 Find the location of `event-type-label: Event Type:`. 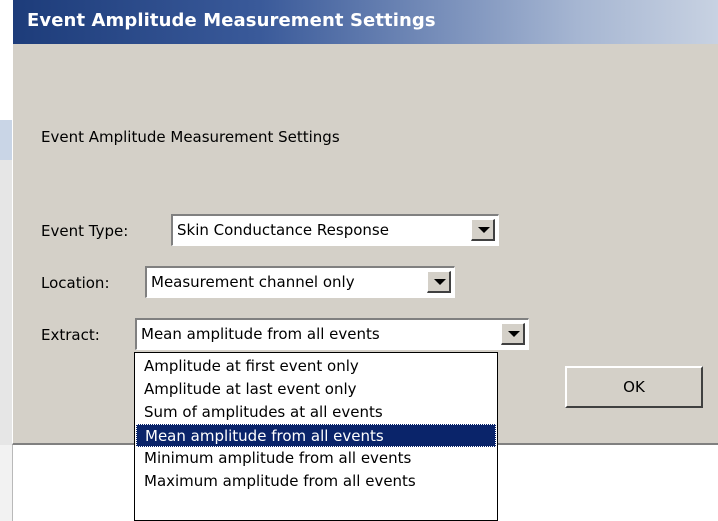

event-type-label: Event Type: is located at coordinates (85, 231).